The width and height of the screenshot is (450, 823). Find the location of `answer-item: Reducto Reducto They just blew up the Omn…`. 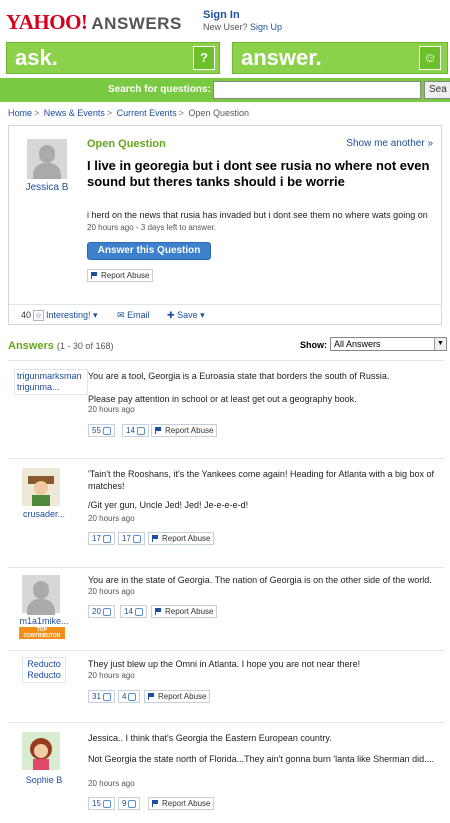

answer-item: Reducto Reducto They just blew up the Omn… is located at coordinates (226, 685).